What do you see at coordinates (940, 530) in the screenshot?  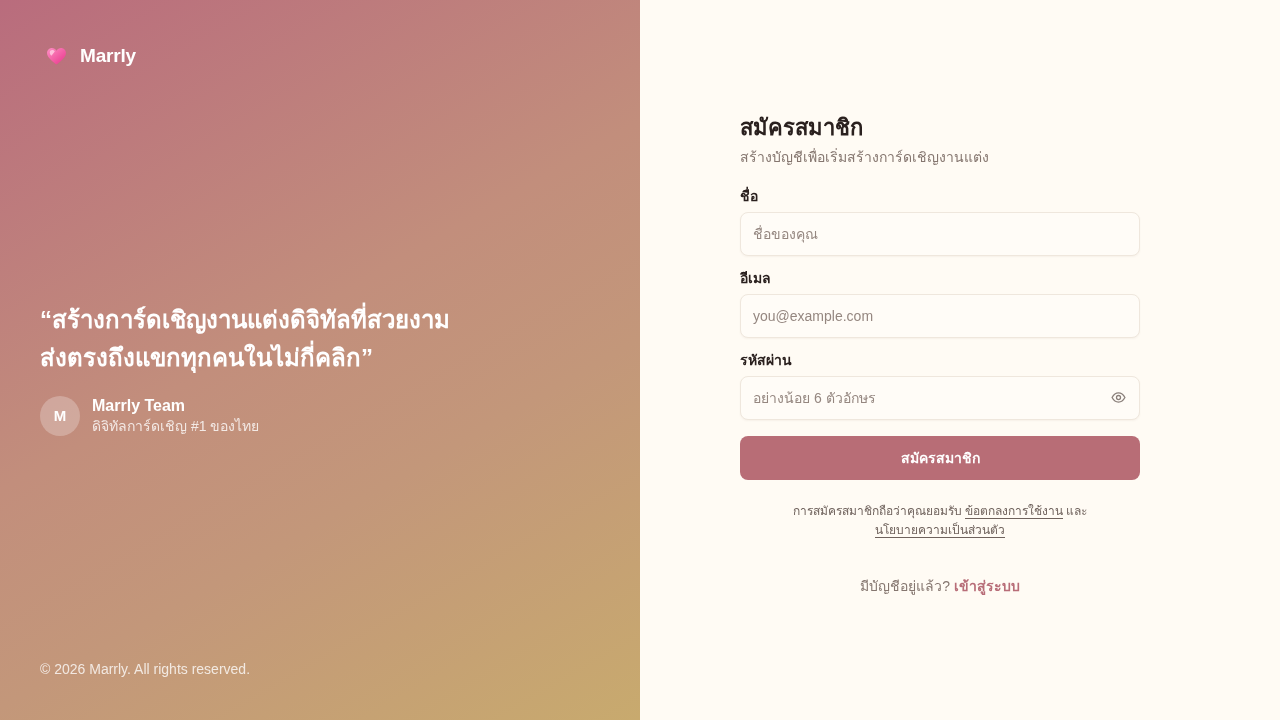 I see `policy-link: นโยบายความเป็นส่วนตัว` at bounding box center [940, 530].